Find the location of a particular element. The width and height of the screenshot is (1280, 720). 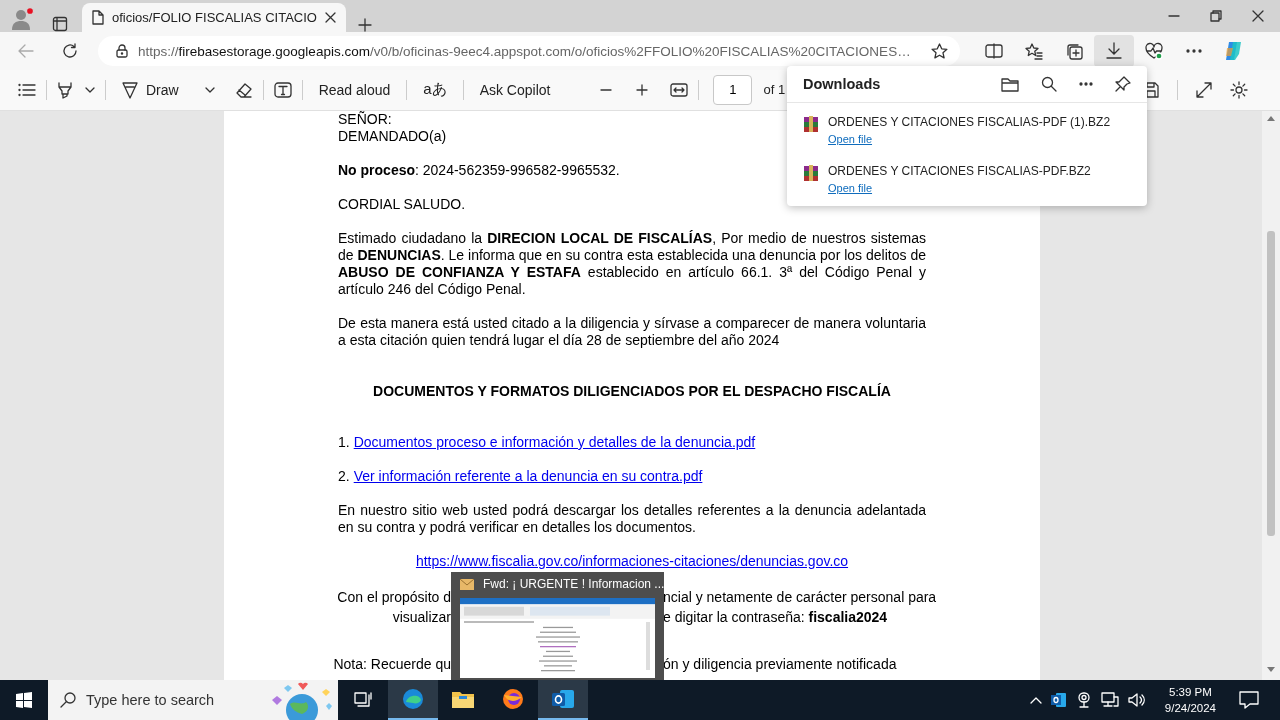

text-box-icon is located at coordinates (282, 89).